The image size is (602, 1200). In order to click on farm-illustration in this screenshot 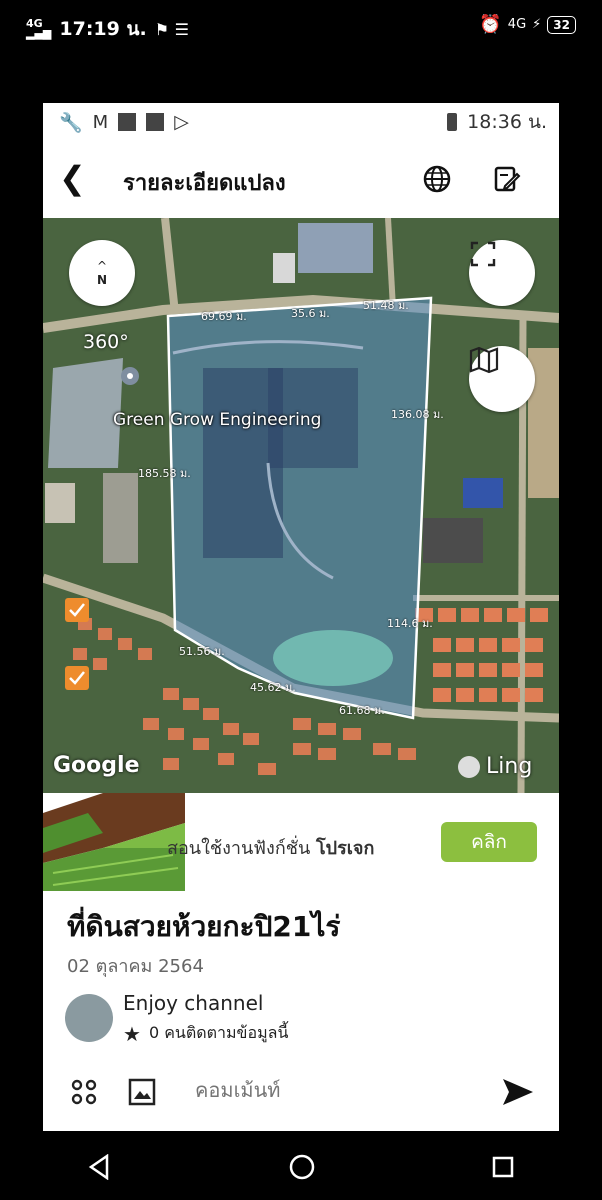, I will do `click(114, 842)`.